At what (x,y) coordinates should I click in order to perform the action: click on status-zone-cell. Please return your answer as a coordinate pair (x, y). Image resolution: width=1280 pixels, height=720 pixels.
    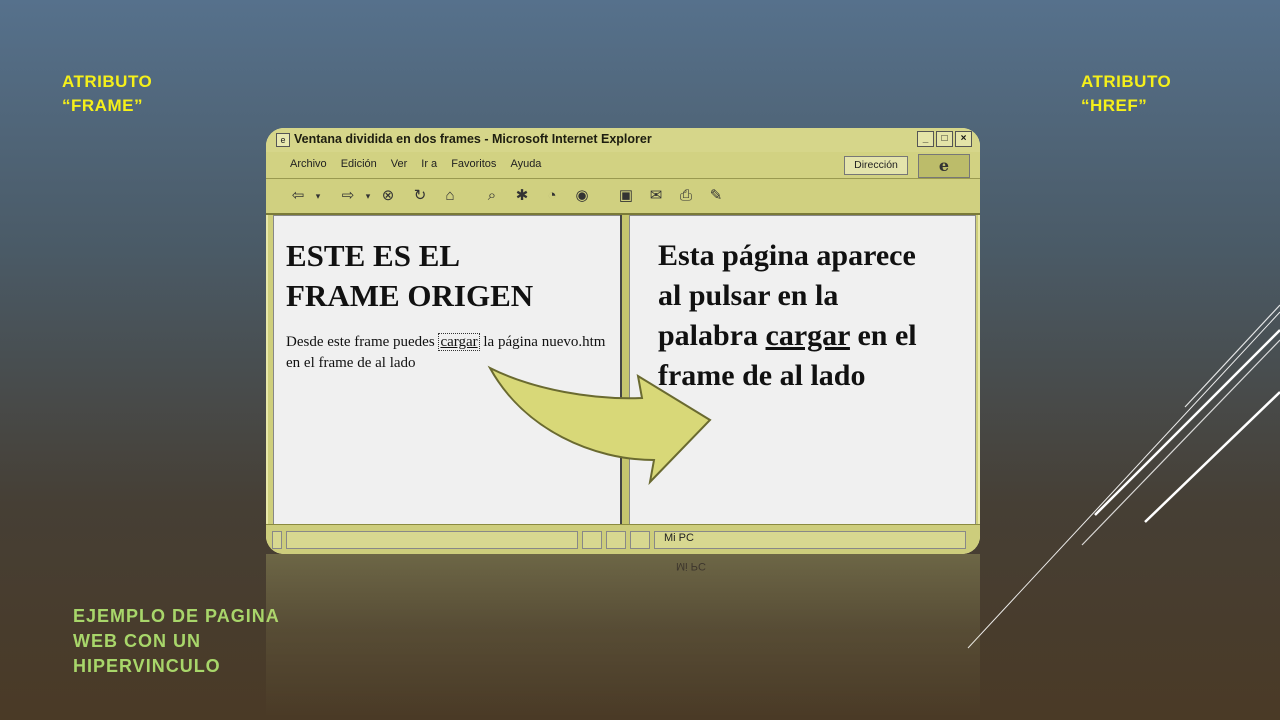
    Looking at the image, I should click on (810, 540).